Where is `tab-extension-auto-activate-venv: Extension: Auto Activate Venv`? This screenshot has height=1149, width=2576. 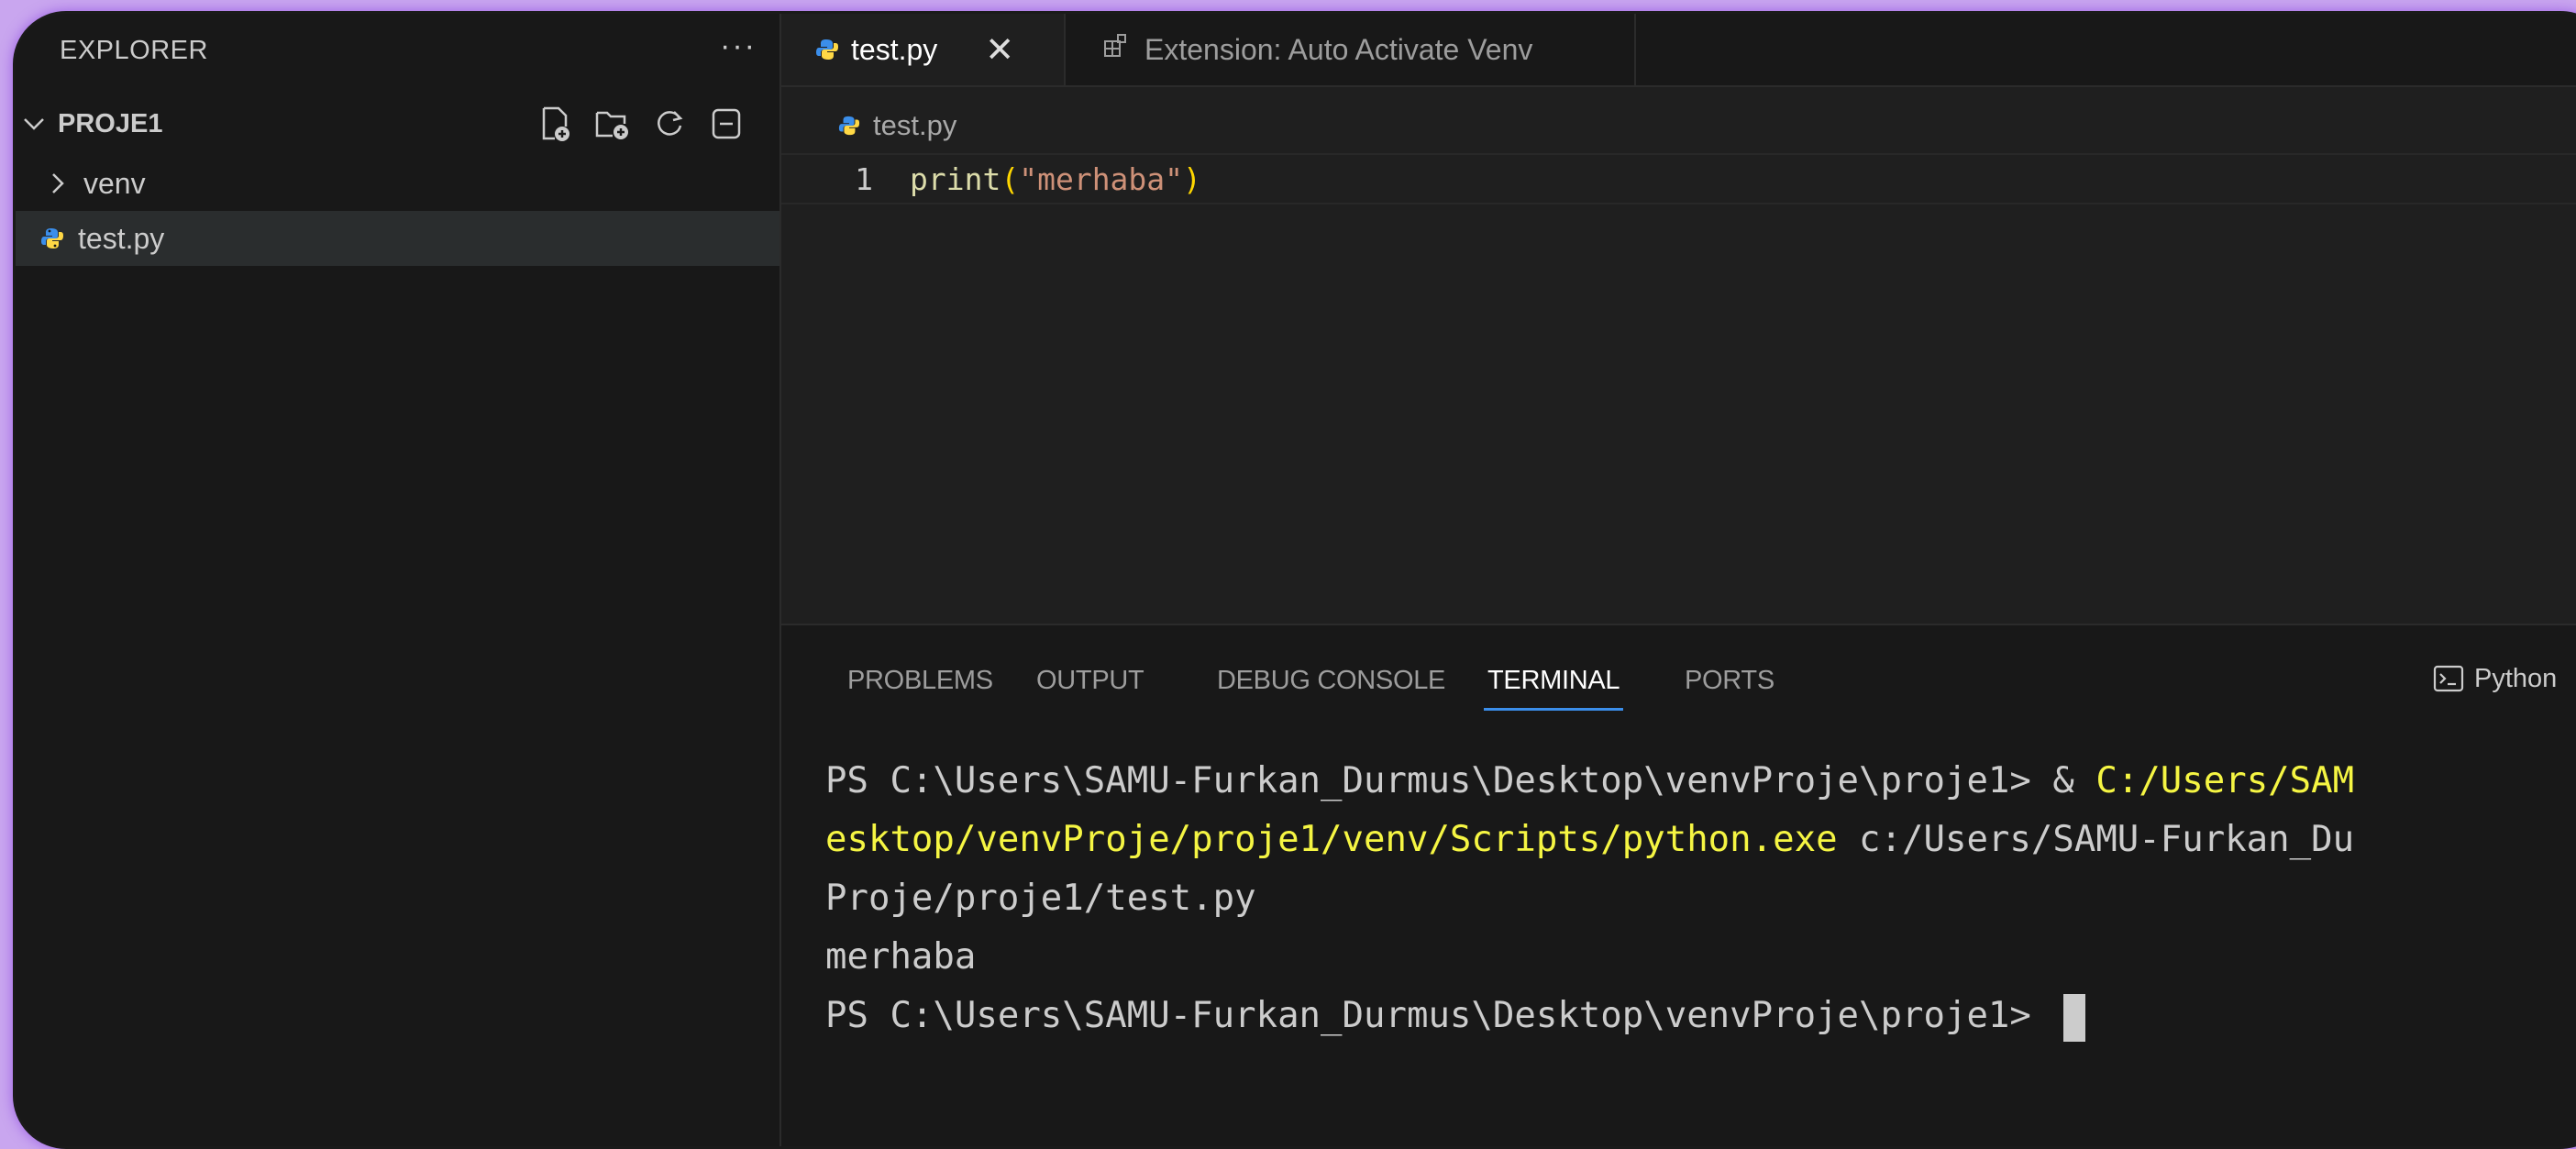 tab-extension-auto-activate-venv: Extension: Auto Activate Venv is located at coordinates (1351, 49).